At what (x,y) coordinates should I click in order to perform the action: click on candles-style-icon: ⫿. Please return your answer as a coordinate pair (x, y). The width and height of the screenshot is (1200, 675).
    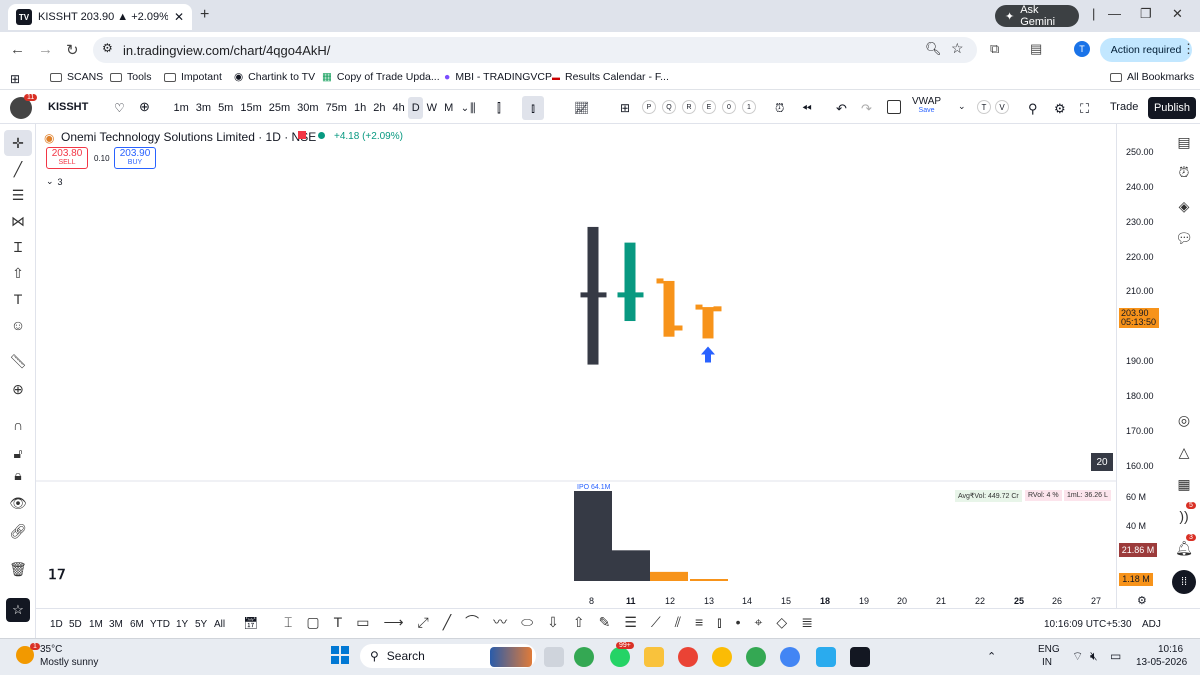
    Looking at the image, I should click on (499, 108).